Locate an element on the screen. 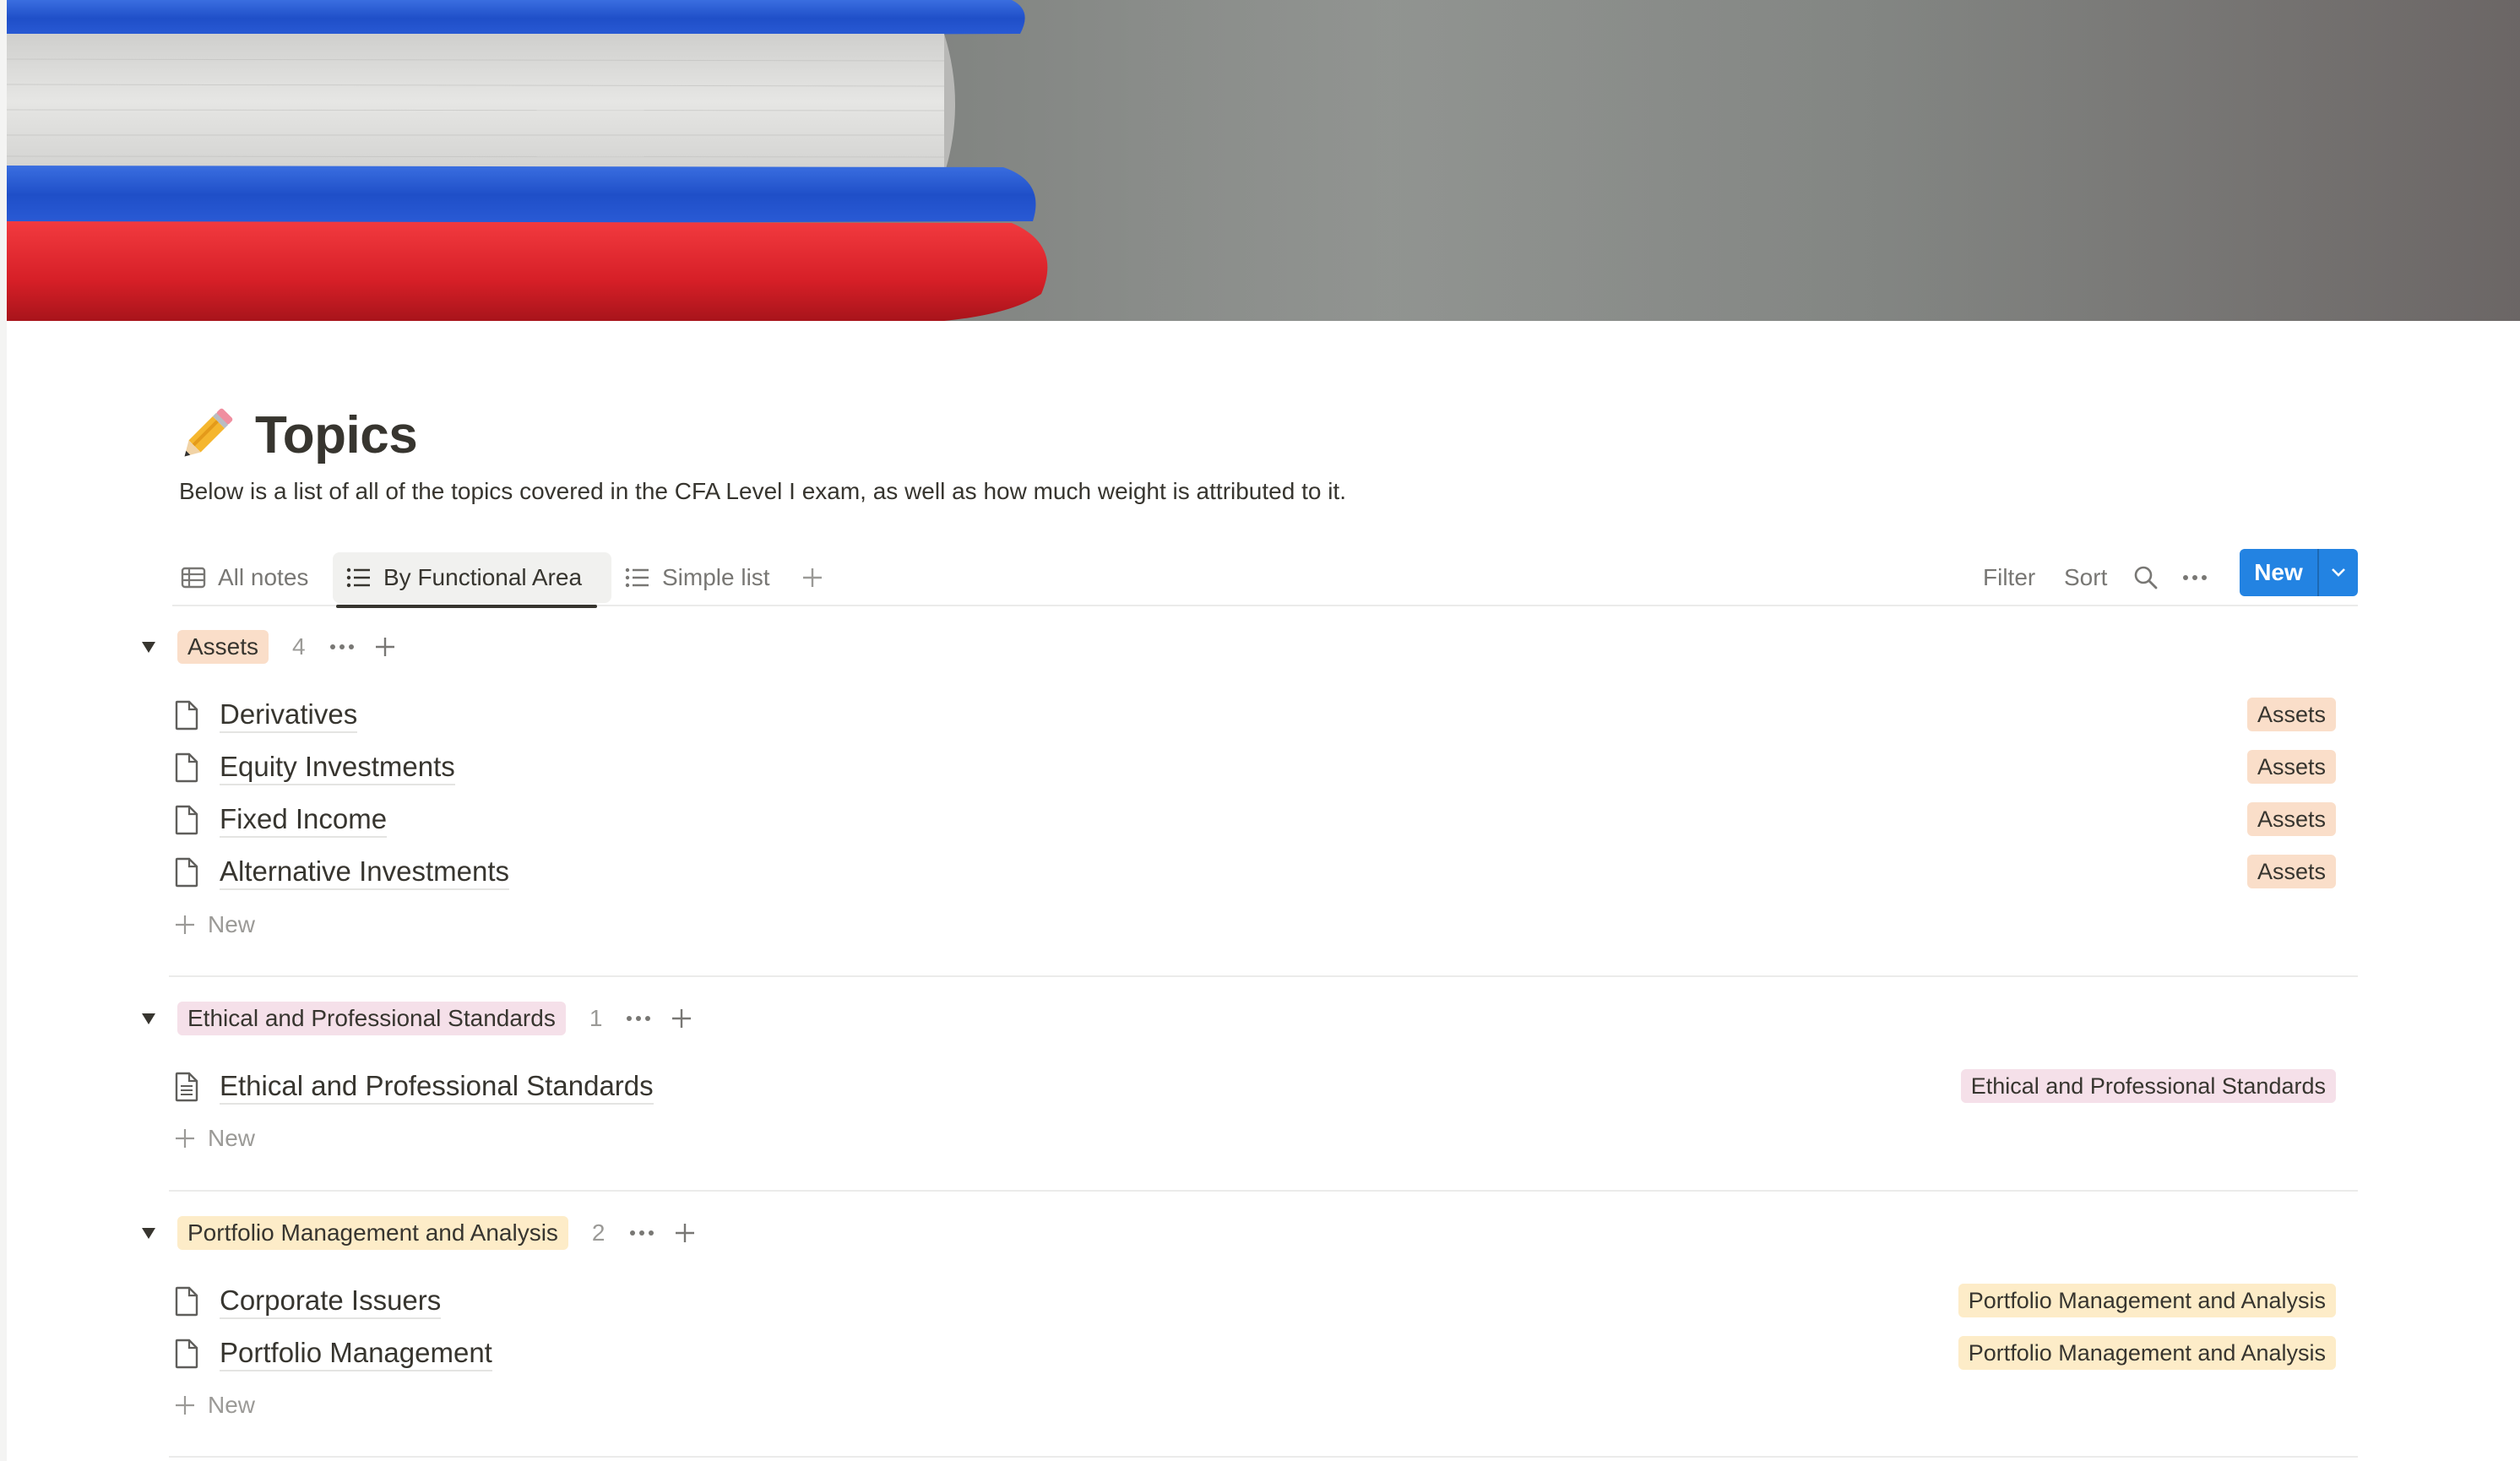  group-header-ethics: Ethical and Professional Standards 1 is located at coordinates (435, 1018).